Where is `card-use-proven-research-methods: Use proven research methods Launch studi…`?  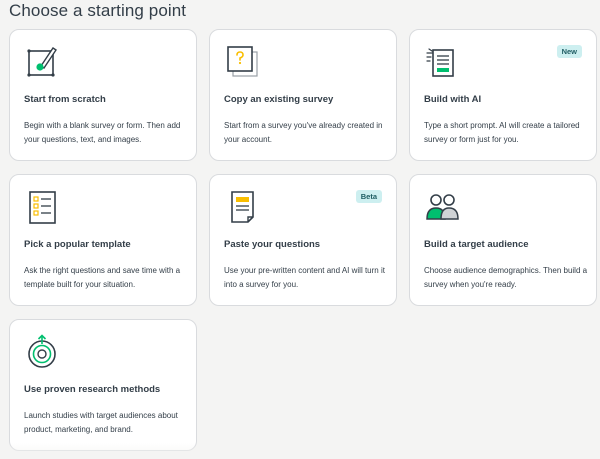 card-use-proven-research-methods: Use proven research methods Launch studi… is located at coordinates (103, 385).